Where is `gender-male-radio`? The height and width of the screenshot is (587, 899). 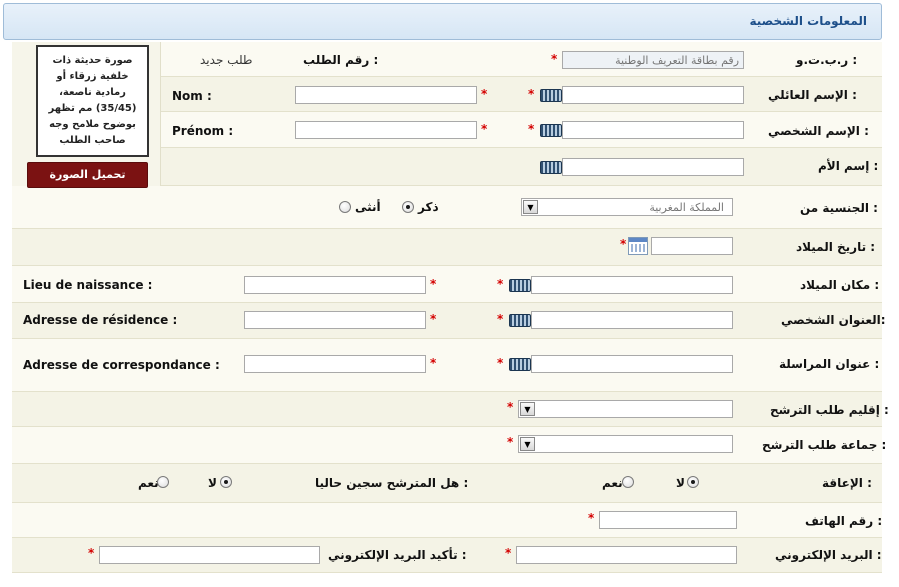
gender-male-radio is located at coordinates (408, 207).